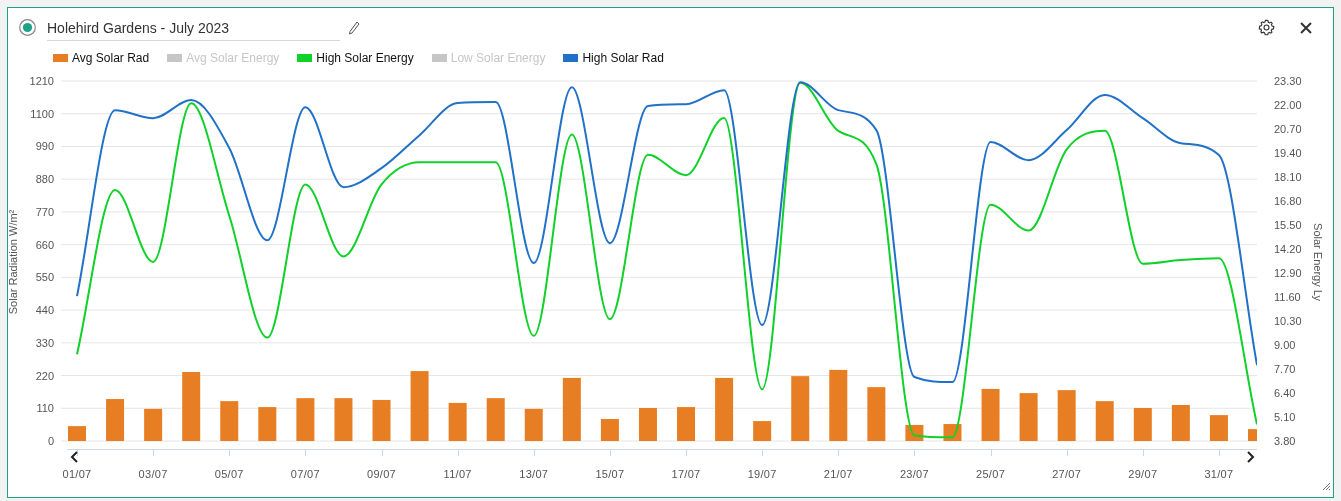 This screenshot has height=501, width=1341. I want to click on tick-label: 09/07, so click(382, 474).